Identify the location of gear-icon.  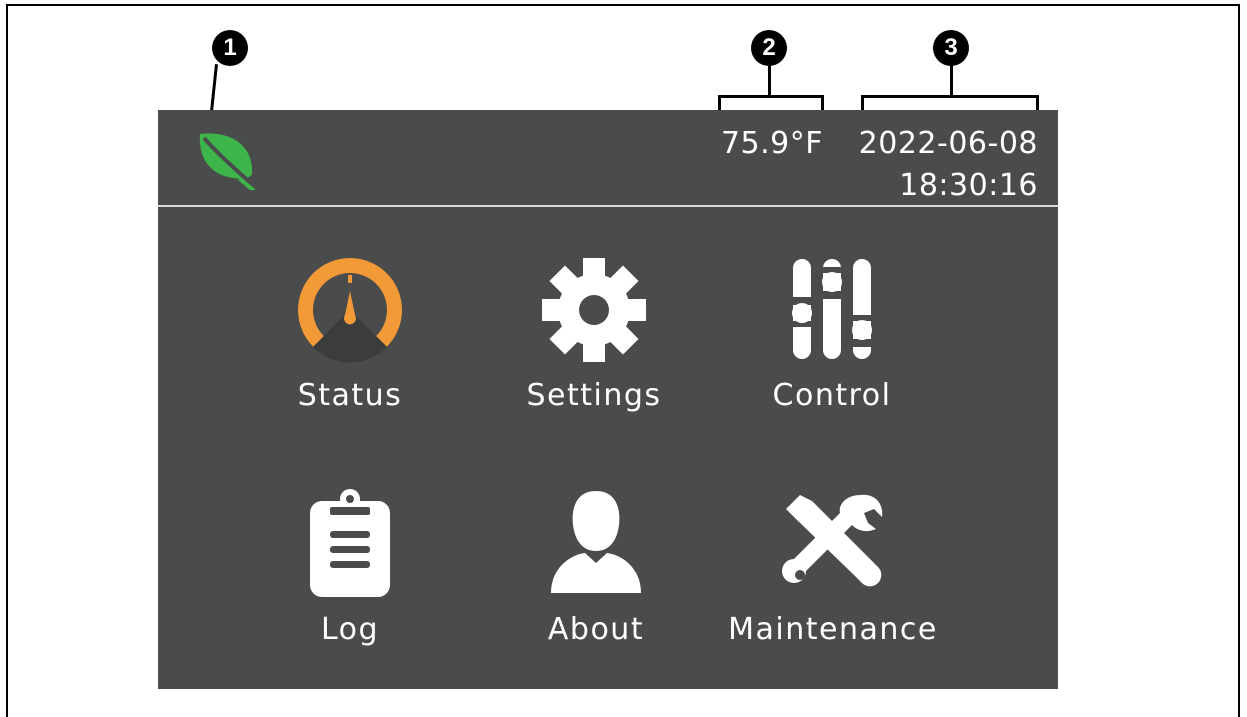
(594, 310).